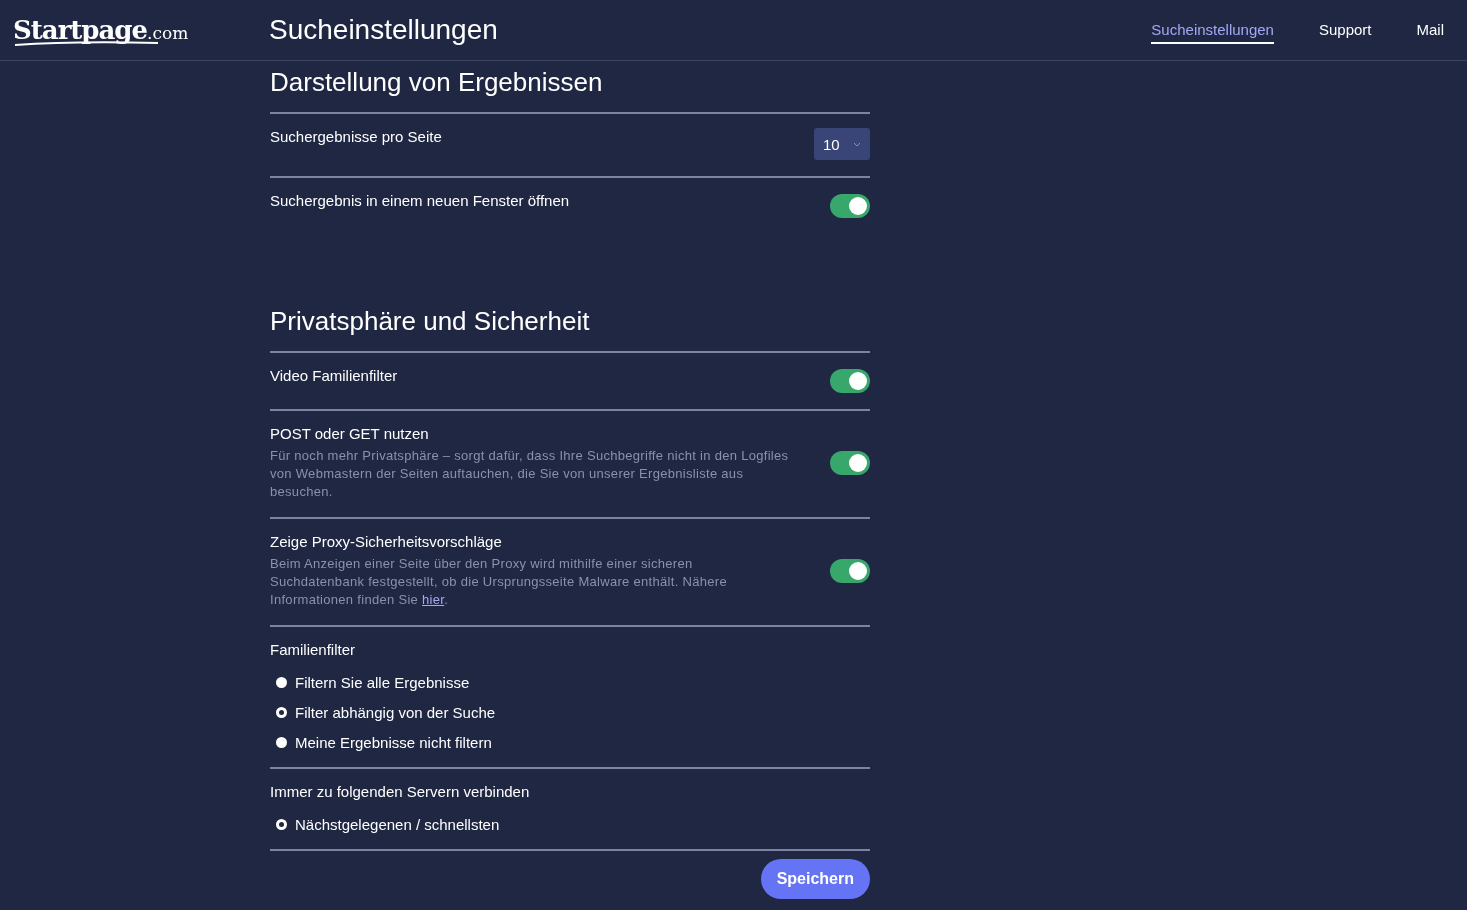 The width and height of the screenshot is (1467, 910). I want to click on setting-label: Video Familienfilter, so click(334, 375).